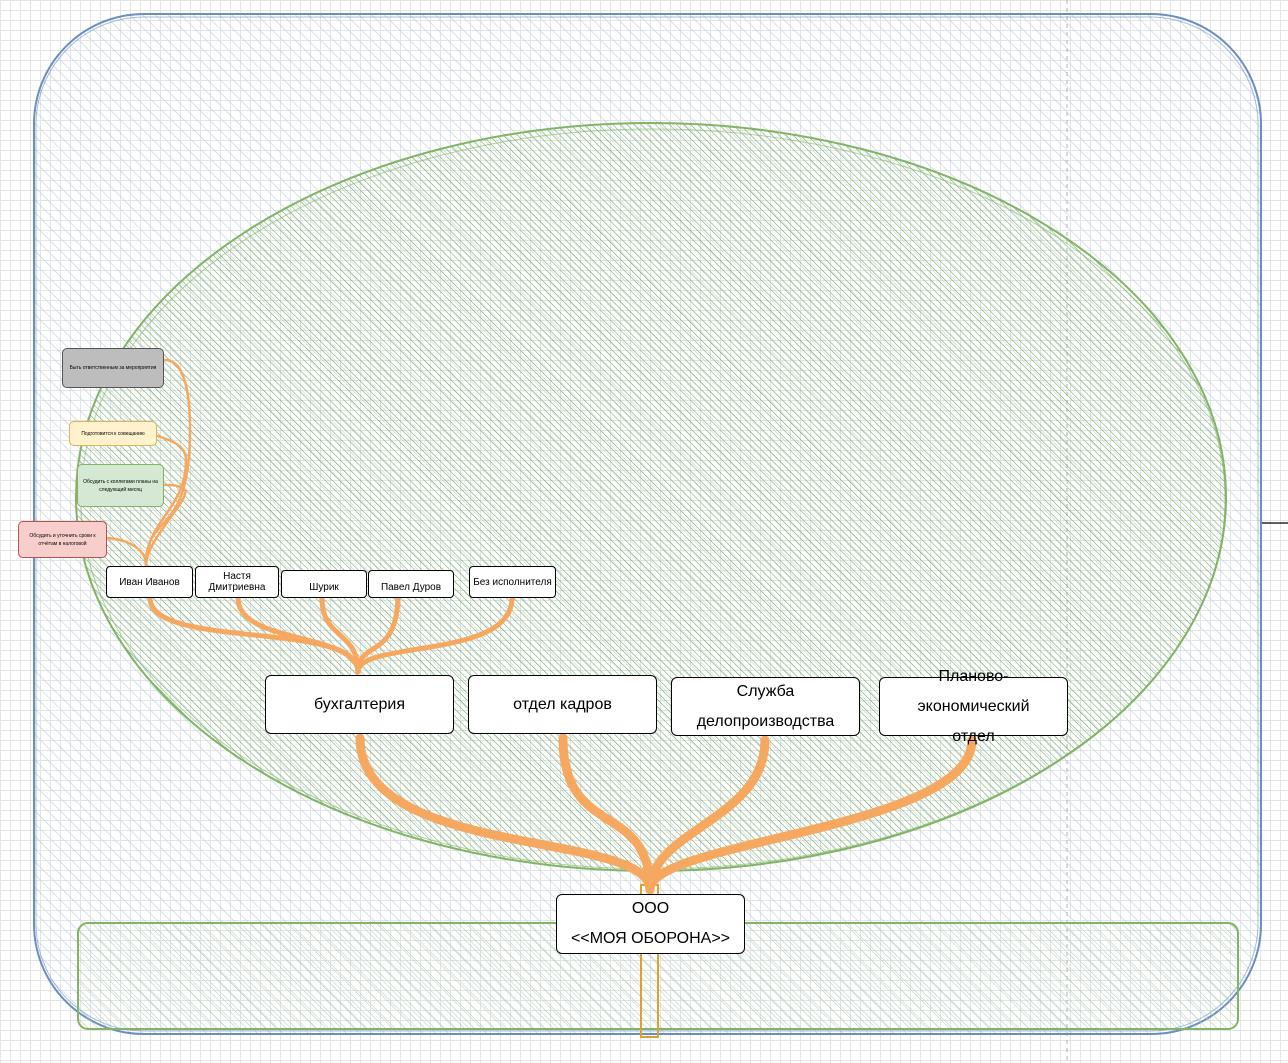 This screenshot has height=1063, width=1288. I want to click on department-label-line2: отдел, so click(973, 736).